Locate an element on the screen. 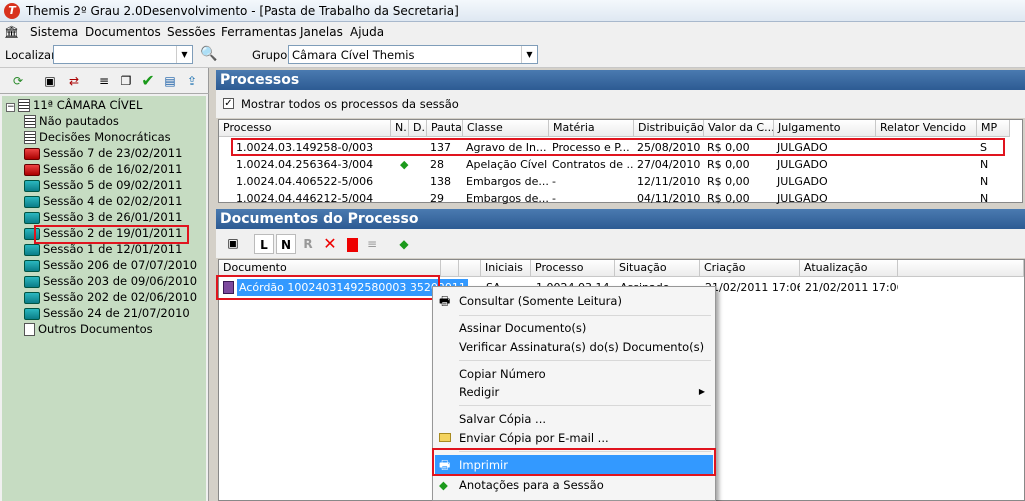 Image resolution: width=1025 pixels, height=501 pixels. submenu-arrow-icon: ▶ is located at coordinates (701, 391).